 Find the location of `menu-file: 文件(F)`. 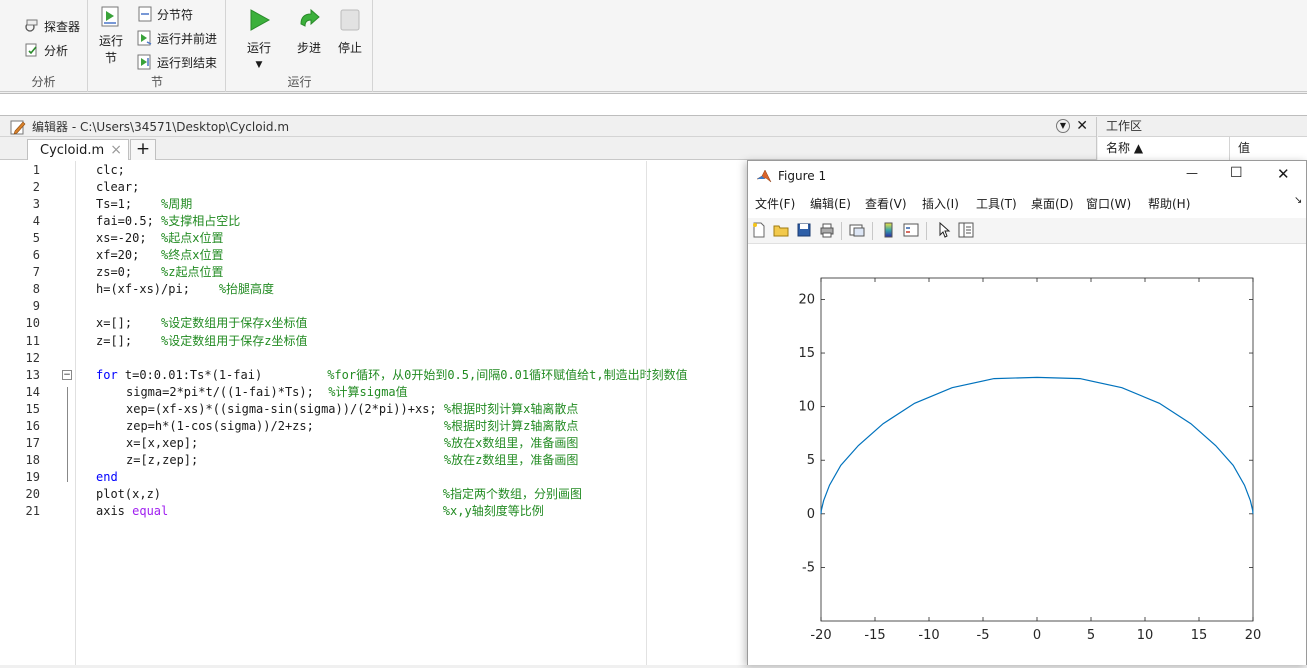

menu-file: 文件(F) is located at coordinates (775, 203).